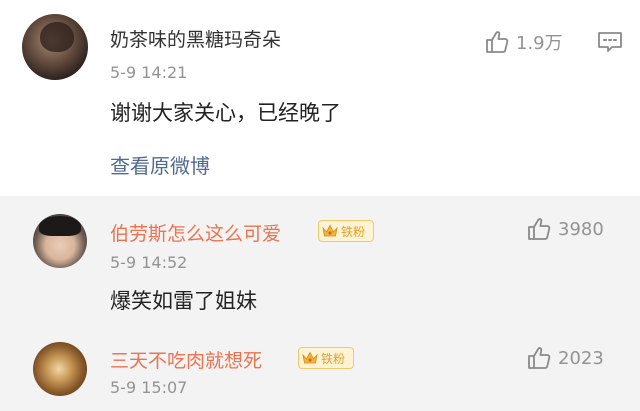  What do you see at coordinates (539, 43) in the screenshot?
I see `like-count: 1.9万` at bounding box center [539, 43].